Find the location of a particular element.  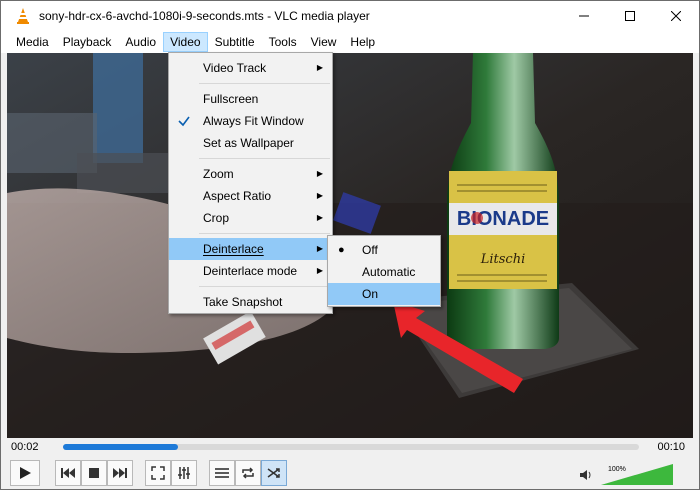

close-button is located at coordinates (676, 16).